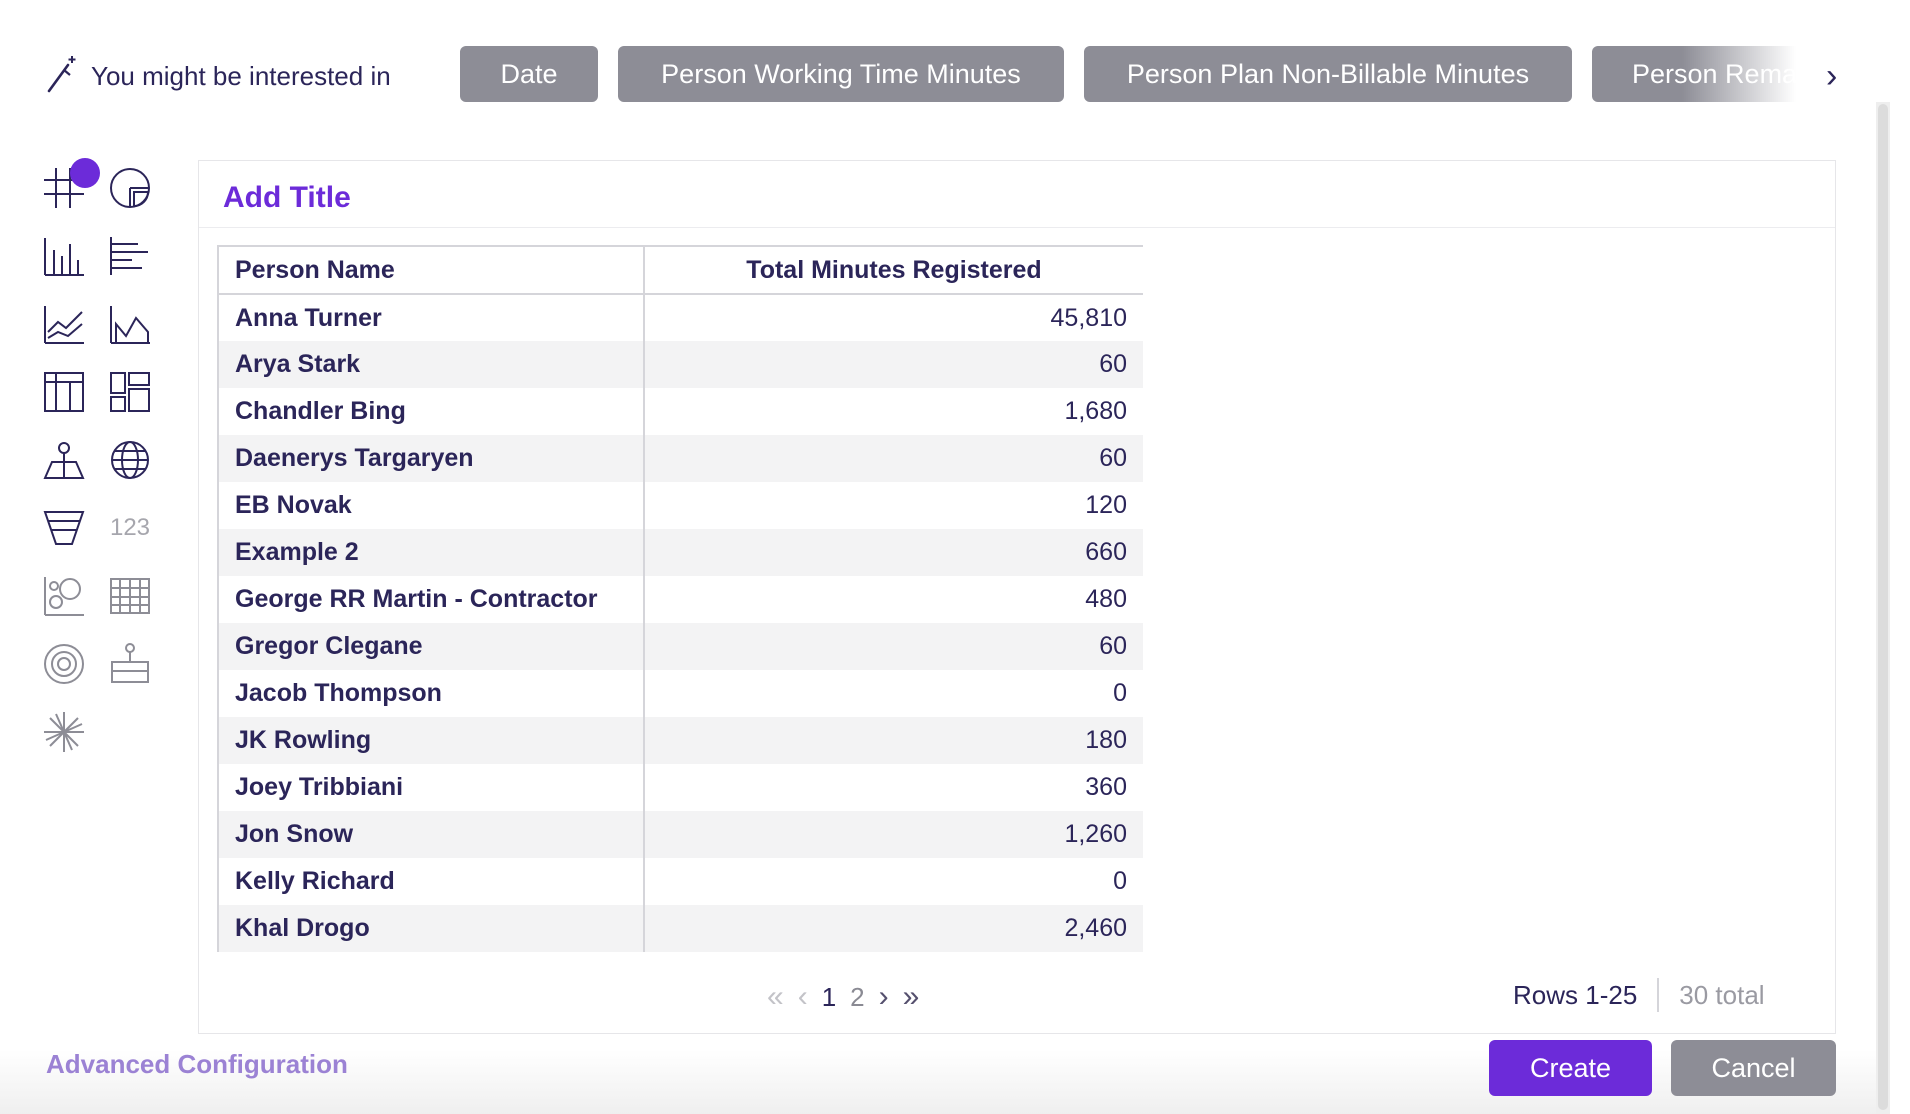 Image resolution: width=1910 pixels, height=1114 pixels. I want to click on cell-person-name: Jacob Thompson, so click(431, 693).